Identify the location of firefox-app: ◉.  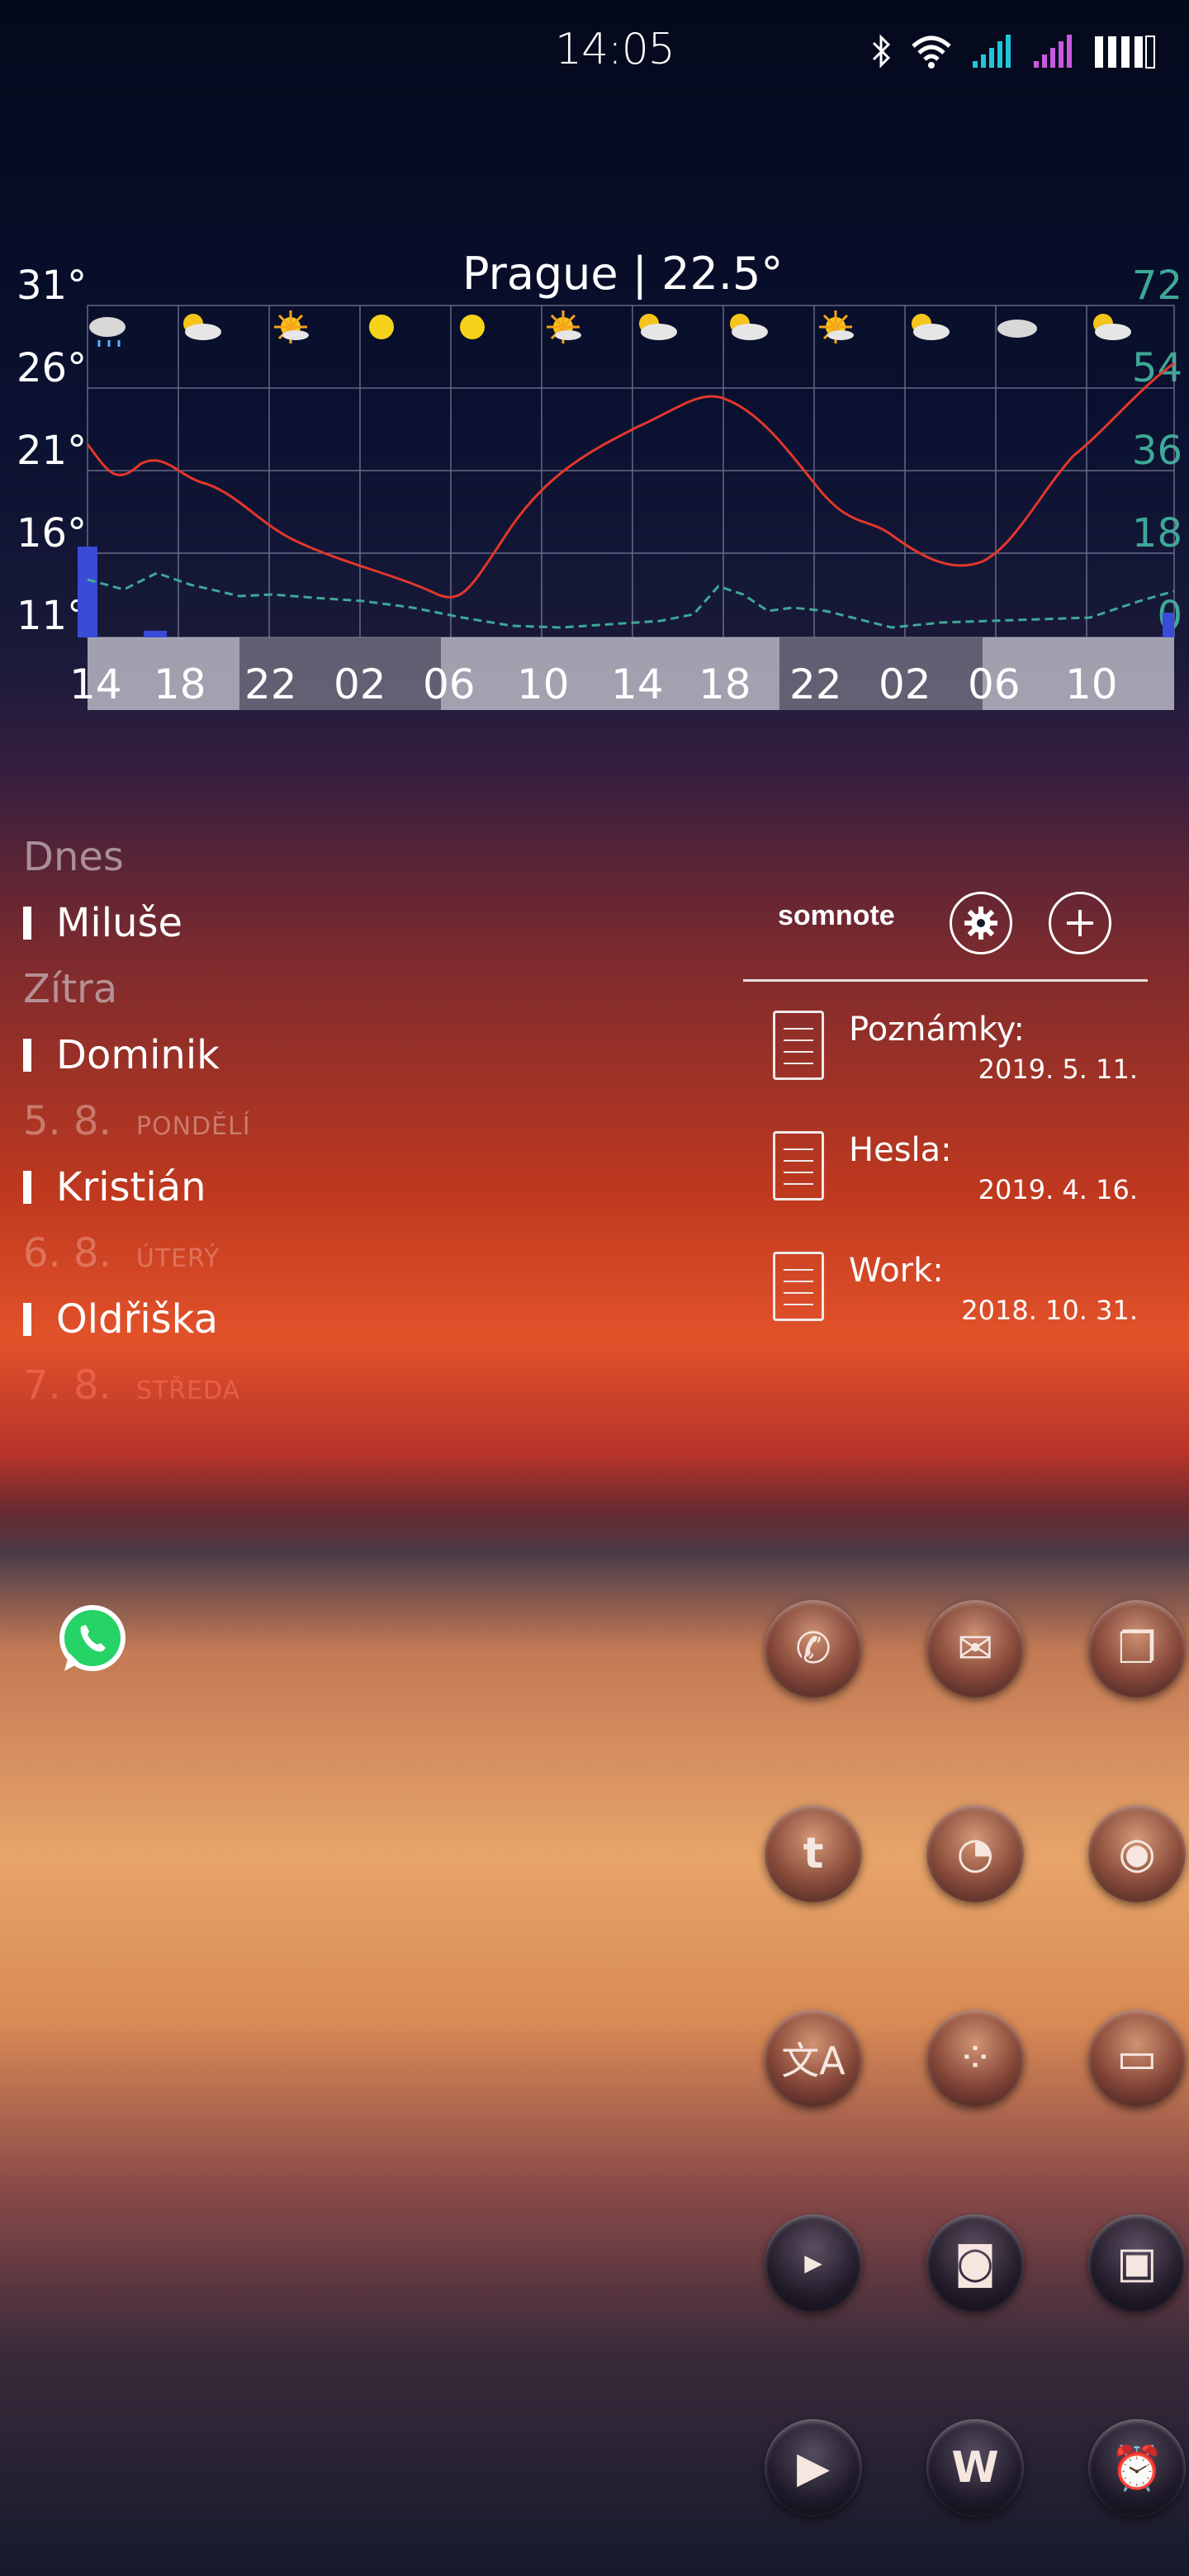
(1137, 1853).